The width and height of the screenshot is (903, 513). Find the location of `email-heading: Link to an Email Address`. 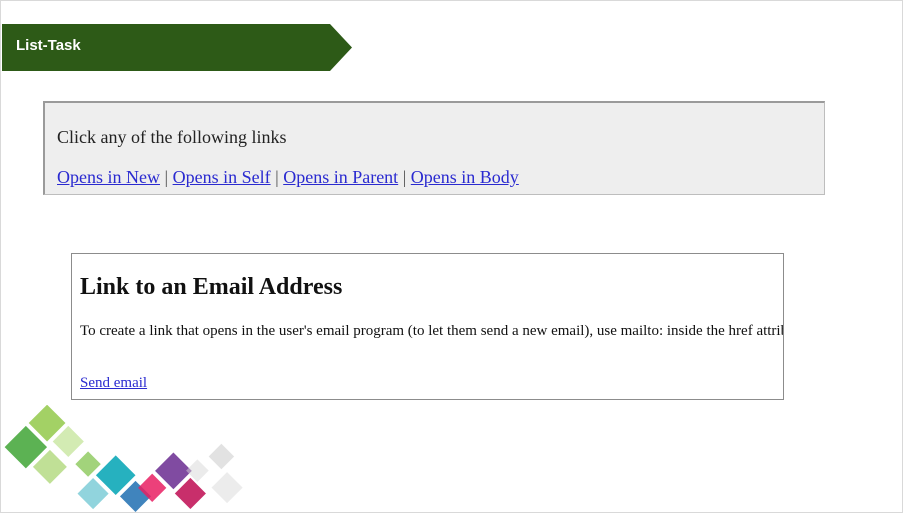

email-heading: Link to an Email Address is located at coordinates (211, 287).